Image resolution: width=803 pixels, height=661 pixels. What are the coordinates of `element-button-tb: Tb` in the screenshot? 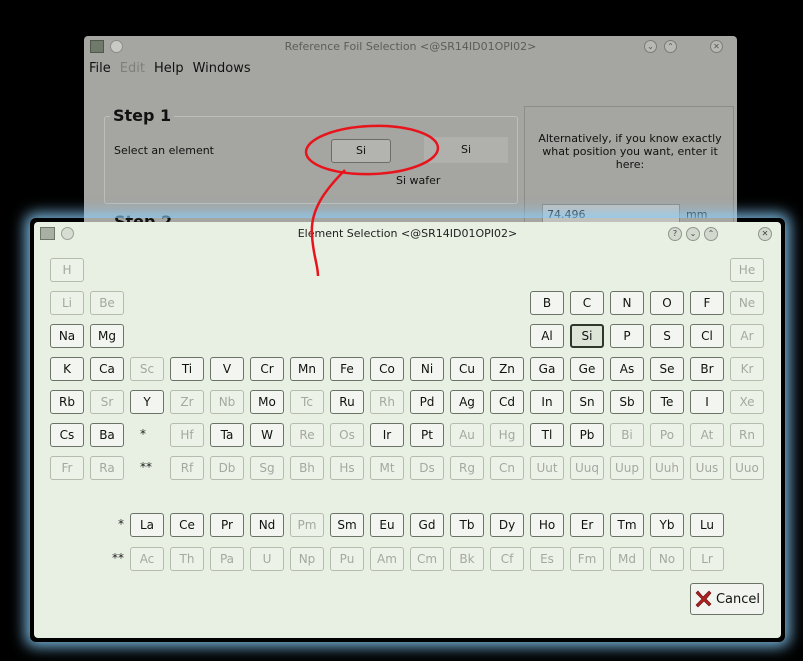 It's located at (467, 525).